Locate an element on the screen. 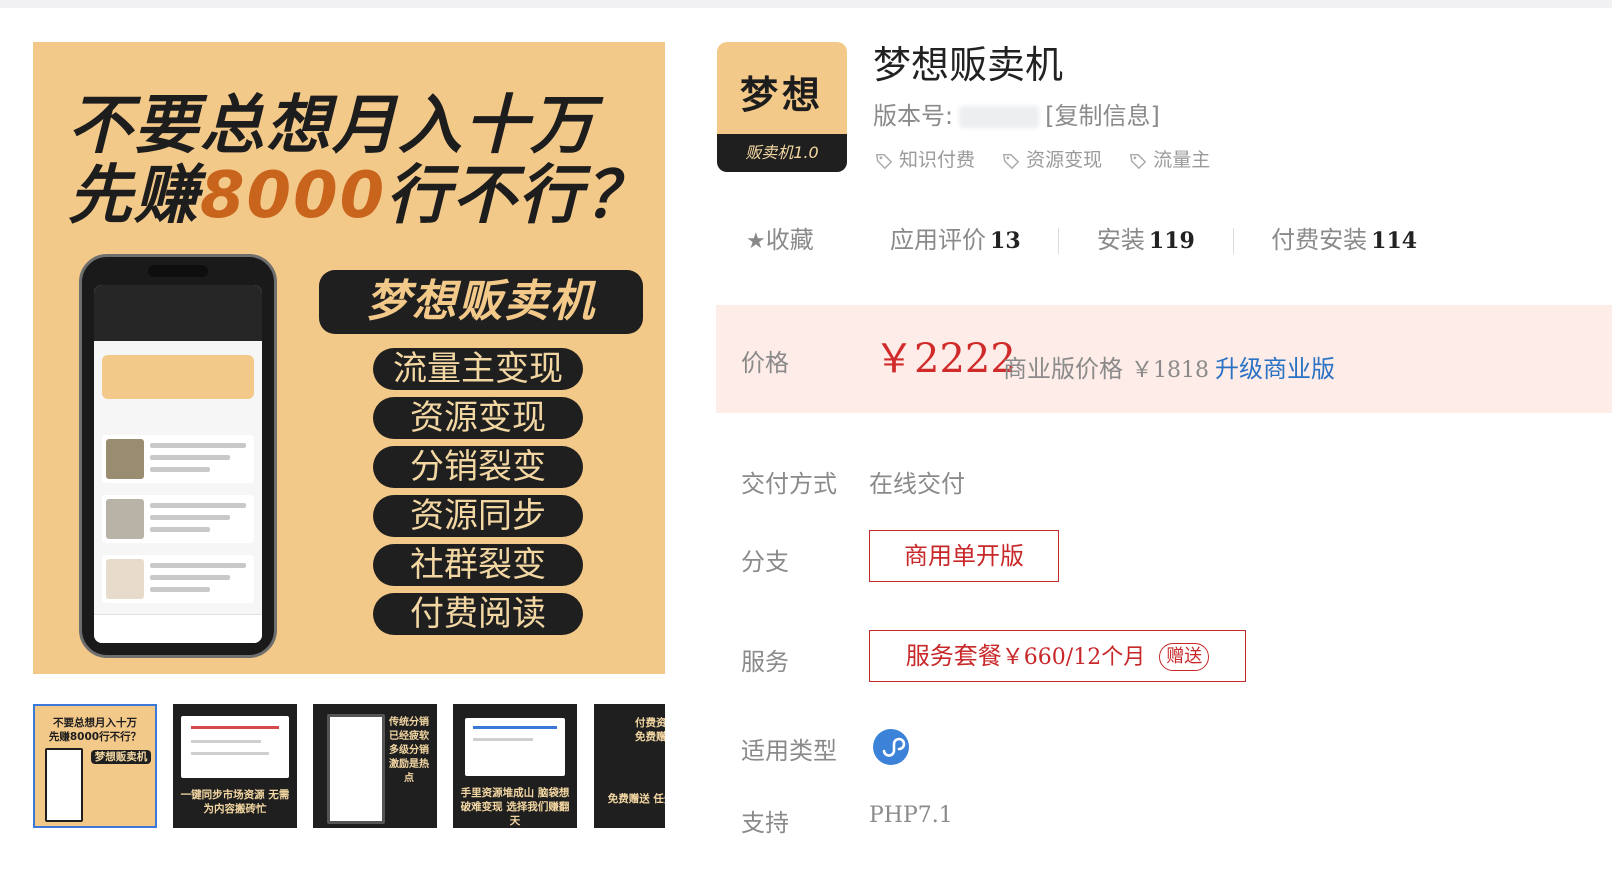 The width and height of the screenshot is (1612, 887). phone-app-header is located at coordinates (178, 313).